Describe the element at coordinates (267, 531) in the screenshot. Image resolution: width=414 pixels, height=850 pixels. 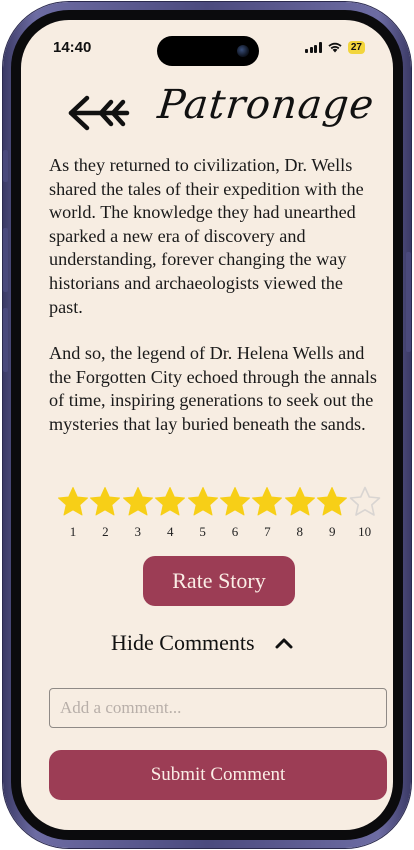
I see `star-number-label: 7` at that location.